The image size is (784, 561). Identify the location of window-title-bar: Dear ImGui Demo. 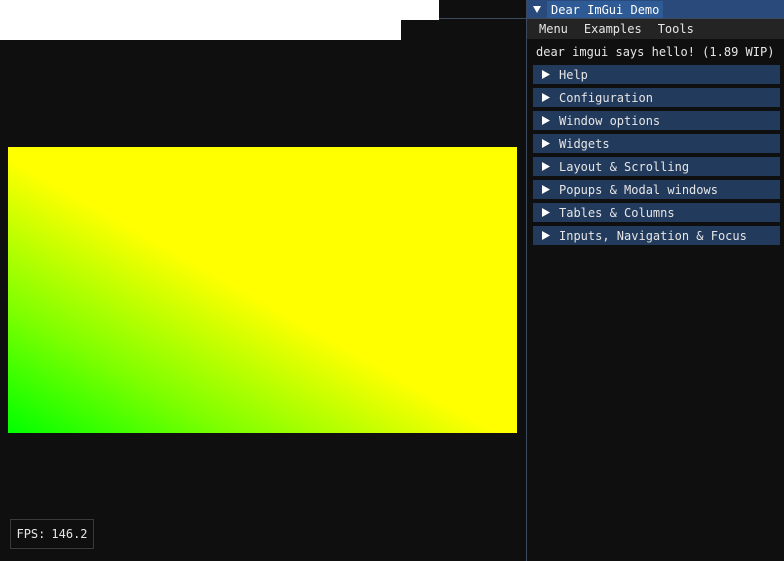
(655, 9).